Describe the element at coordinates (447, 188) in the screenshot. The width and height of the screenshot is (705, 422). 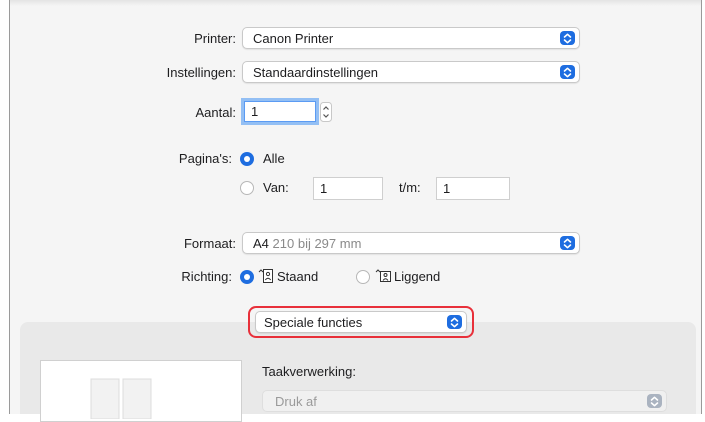
I see `pages-to-value: 1` at that location.